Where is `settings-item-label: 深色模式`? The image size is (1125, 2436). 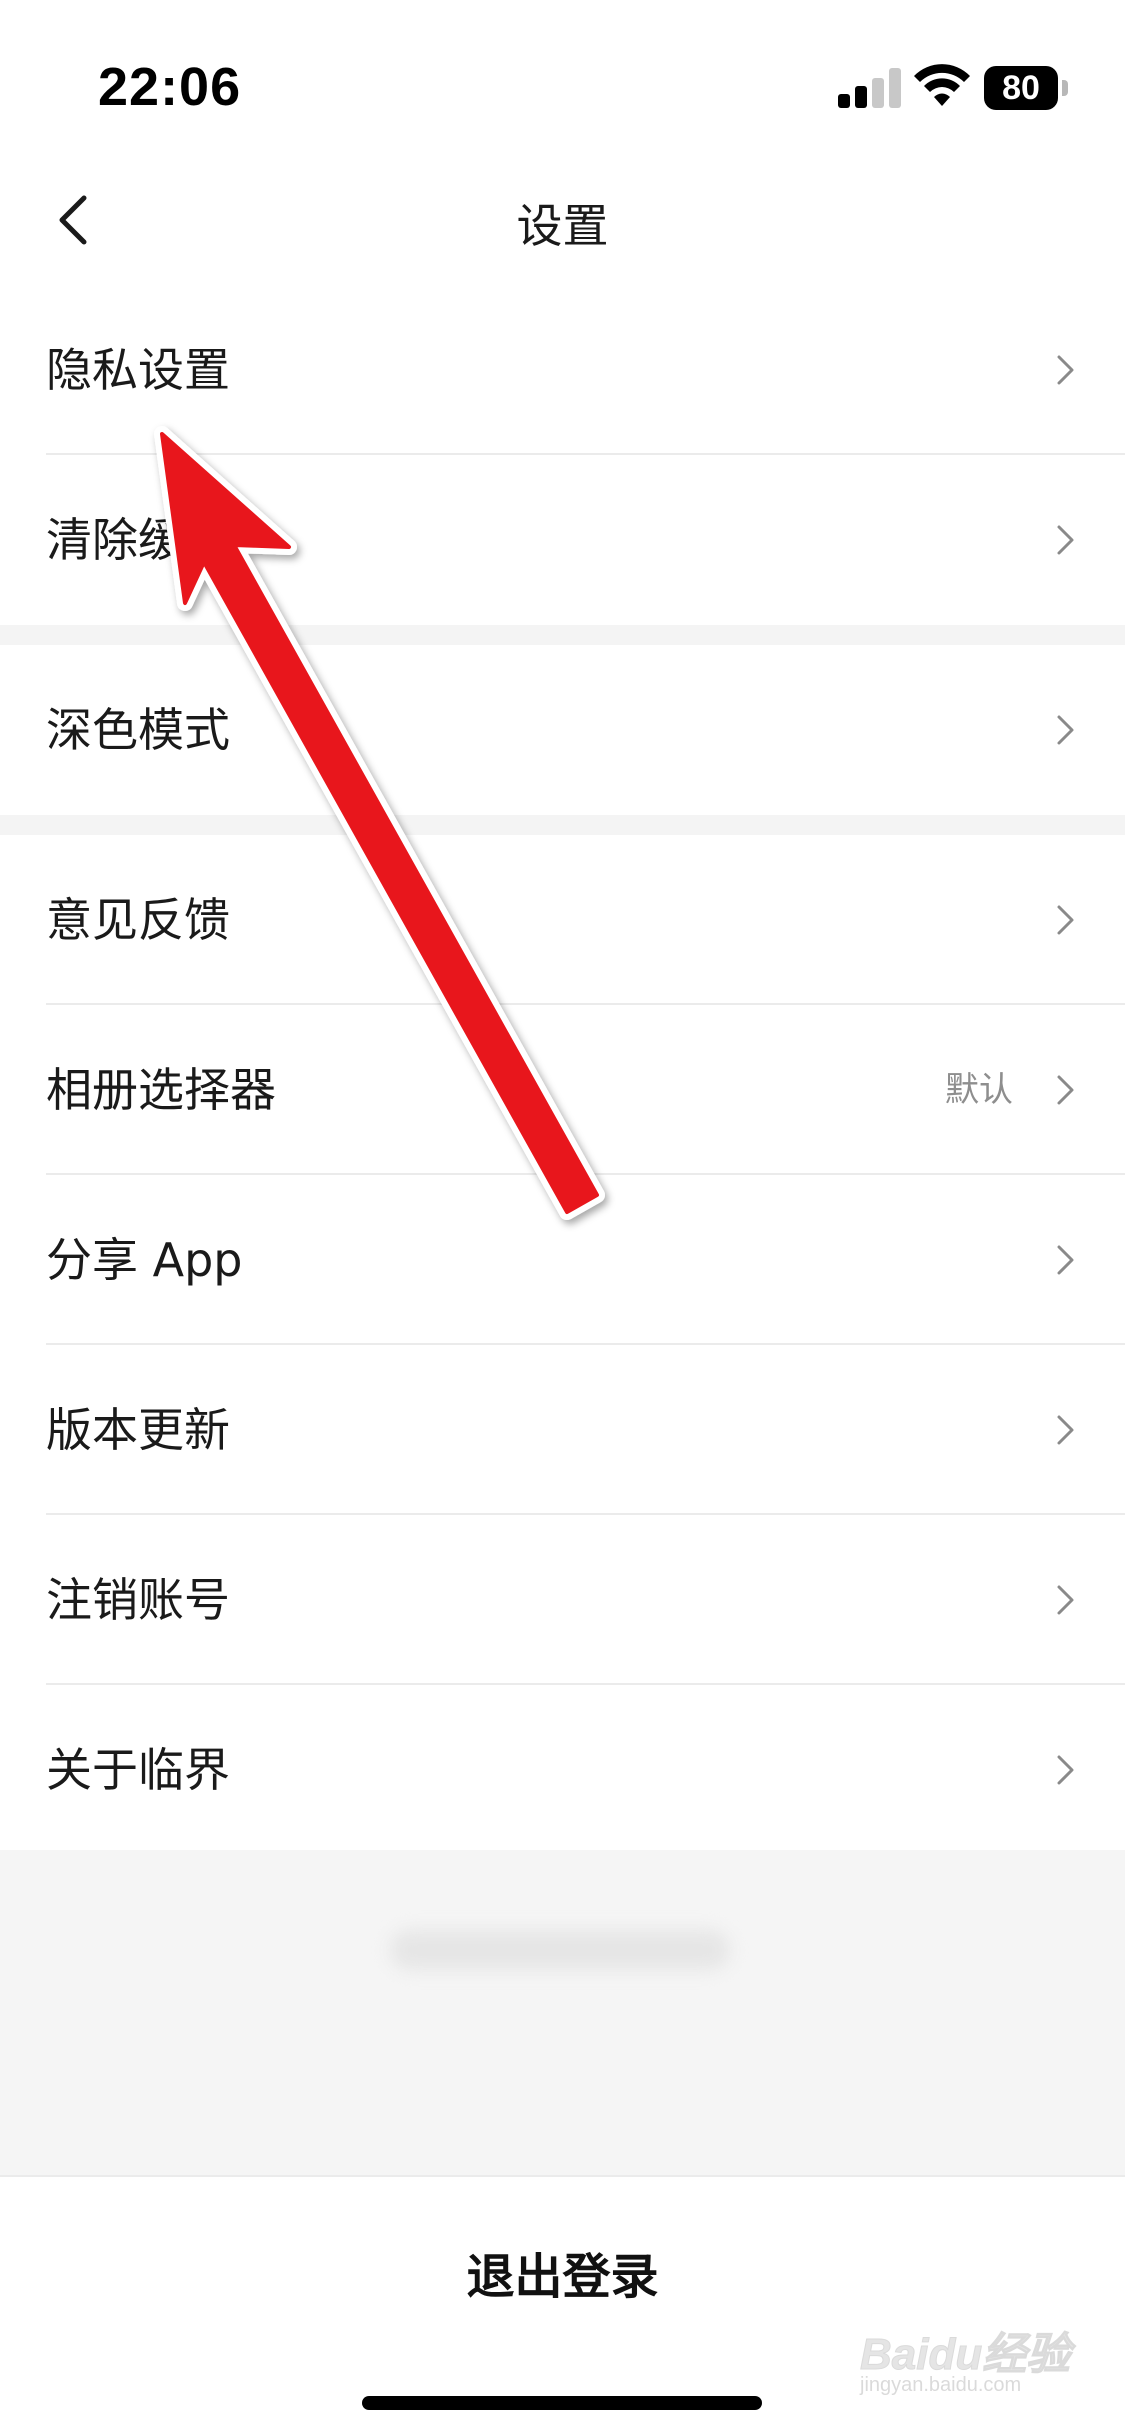
settings-item-label: 深色模式 is located at coordinates (138, 730).